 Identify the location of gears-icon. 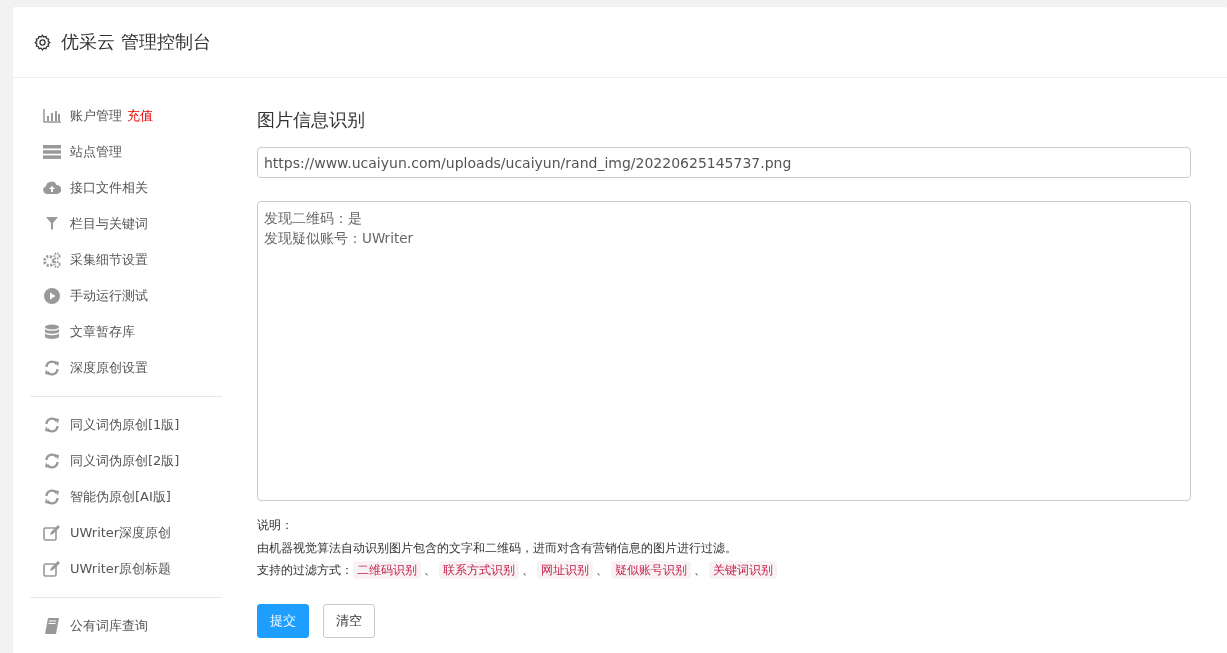
(52, 260).